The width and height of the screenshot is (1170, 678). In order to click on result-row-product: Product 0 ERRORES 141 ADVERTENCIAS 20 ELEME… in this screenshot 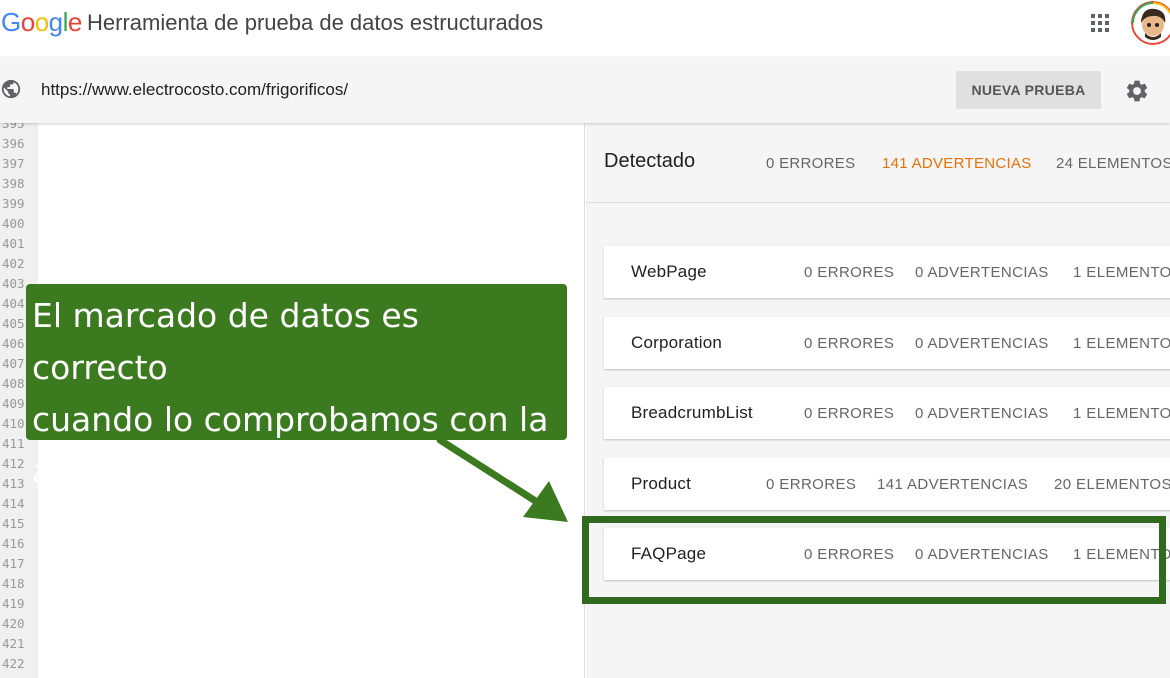, I will do `click(887, 484)`.